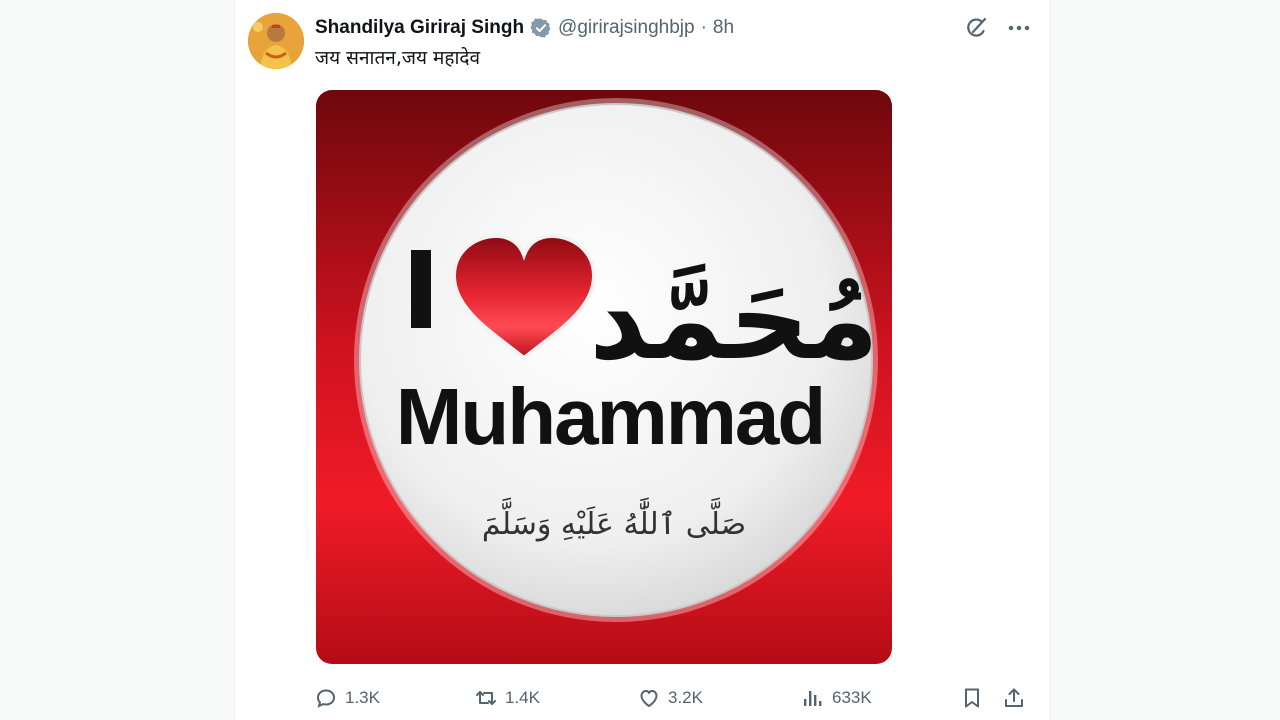 Image resolution: width=1280 pixels, height=720 pixels. Describe the element at coordinates (998, 28) in the screenshot. I see `tweet-top-actions` at that location.